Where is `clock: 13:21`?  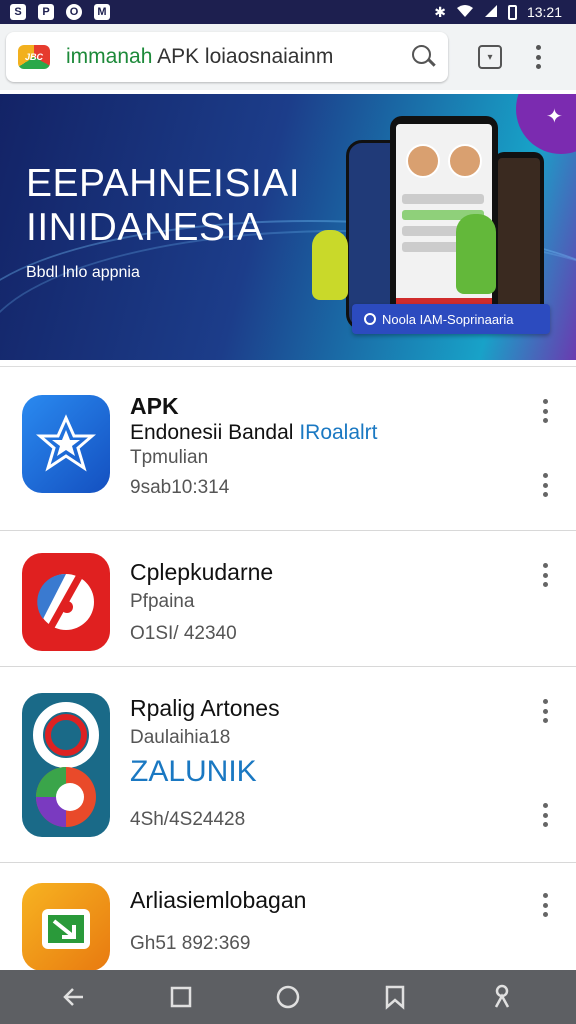 clock: 13:21 is located at coordinates (544, 12).